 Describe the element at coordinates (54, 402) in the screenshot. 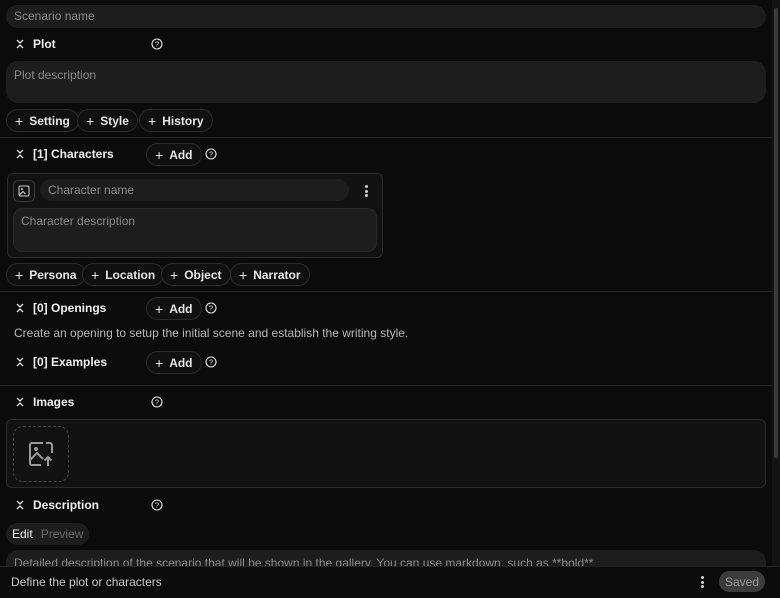

I see `images-title: Images` at that location.